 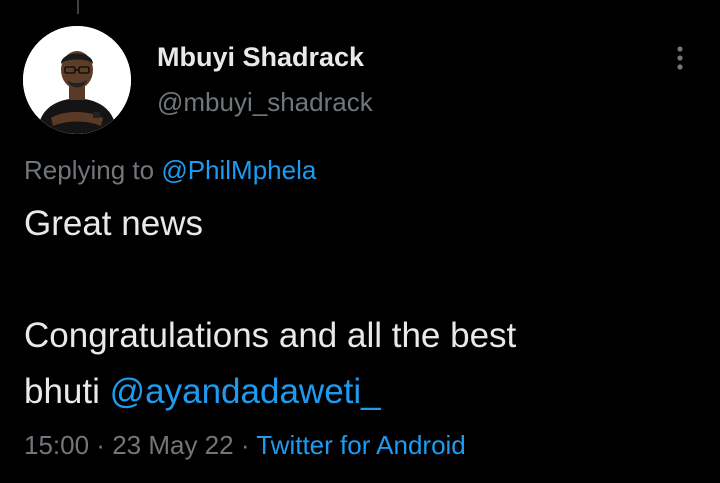 I want to click on more-options-button, so click(x=680, y=58).